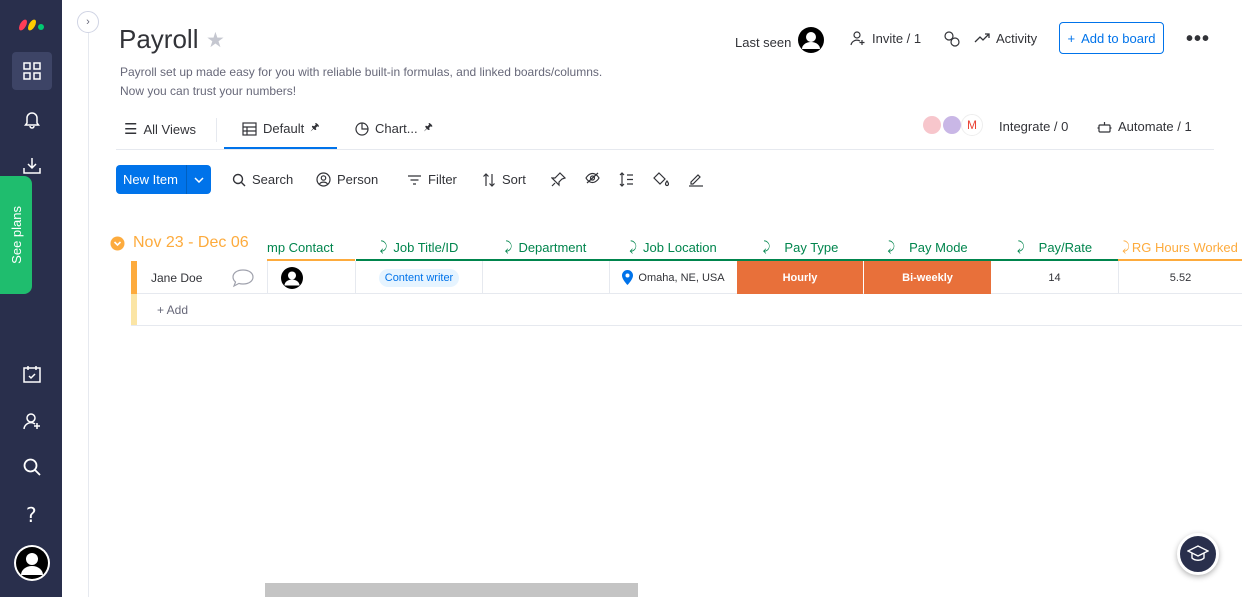 The height and width of the screenshot is (597, 1242). What do you see at coordinates (362, 128) in the screenshot?
I see `pie-chart-icon` at bounding box center [362, 128].